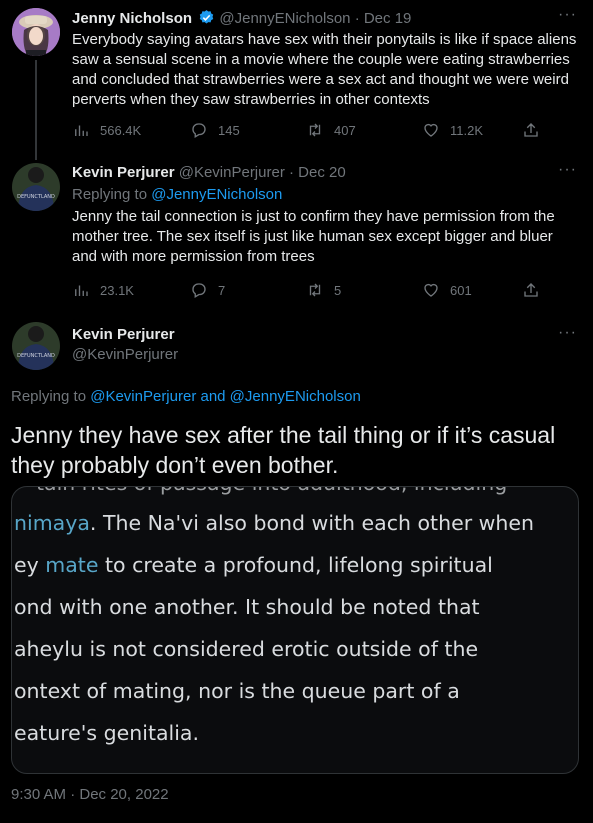 This screenshot has width=593, height=823. What do you see at coordinates (206, 19) in the screenshot?
I see `verified-badge-icon` at bounding box center [206, 19].